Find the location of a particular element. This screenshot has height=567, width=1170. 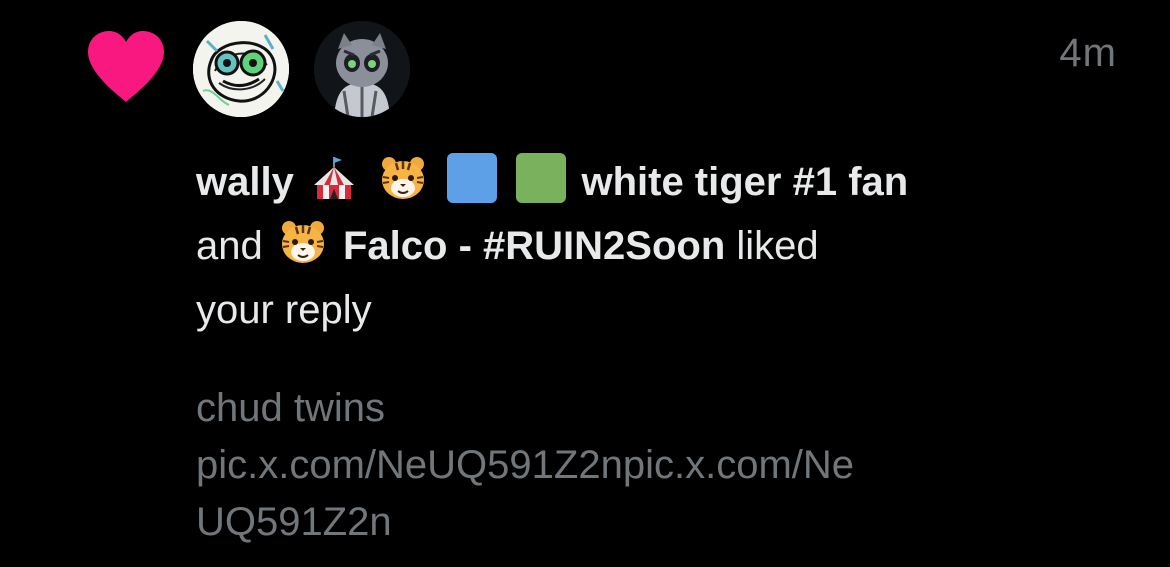

circus-tent-emoji is located at coordinates (334, 178).